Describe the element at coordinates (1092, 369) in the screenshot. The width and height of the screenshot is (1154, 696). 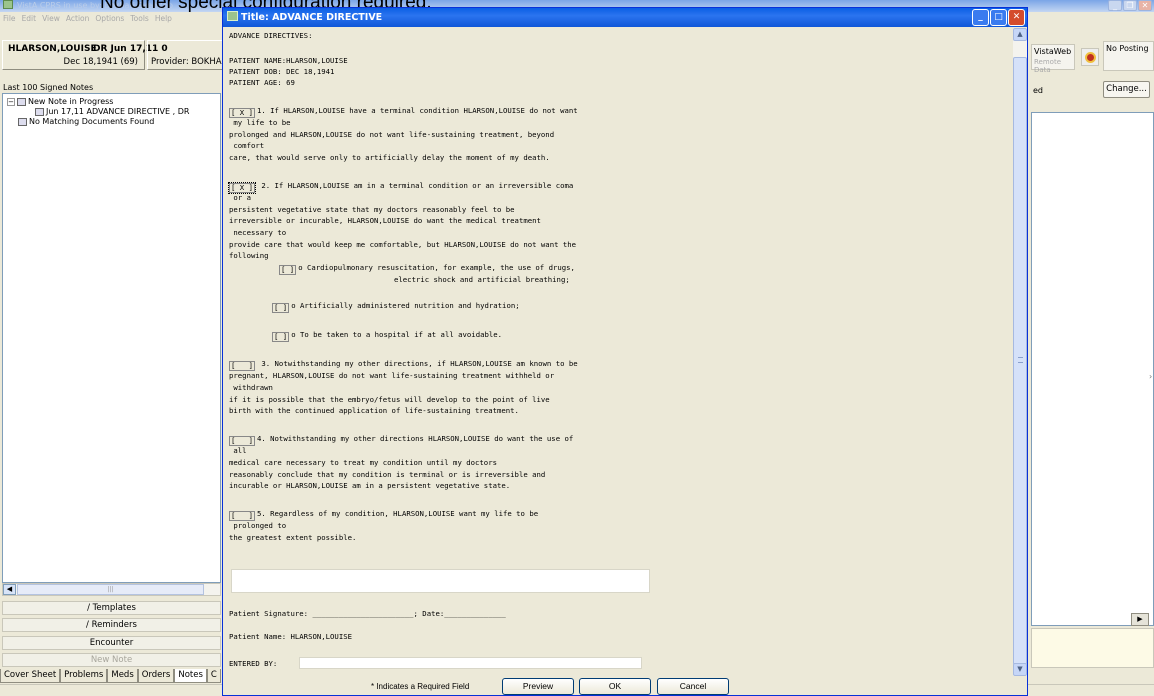
I see `note-text-pane` at that location.